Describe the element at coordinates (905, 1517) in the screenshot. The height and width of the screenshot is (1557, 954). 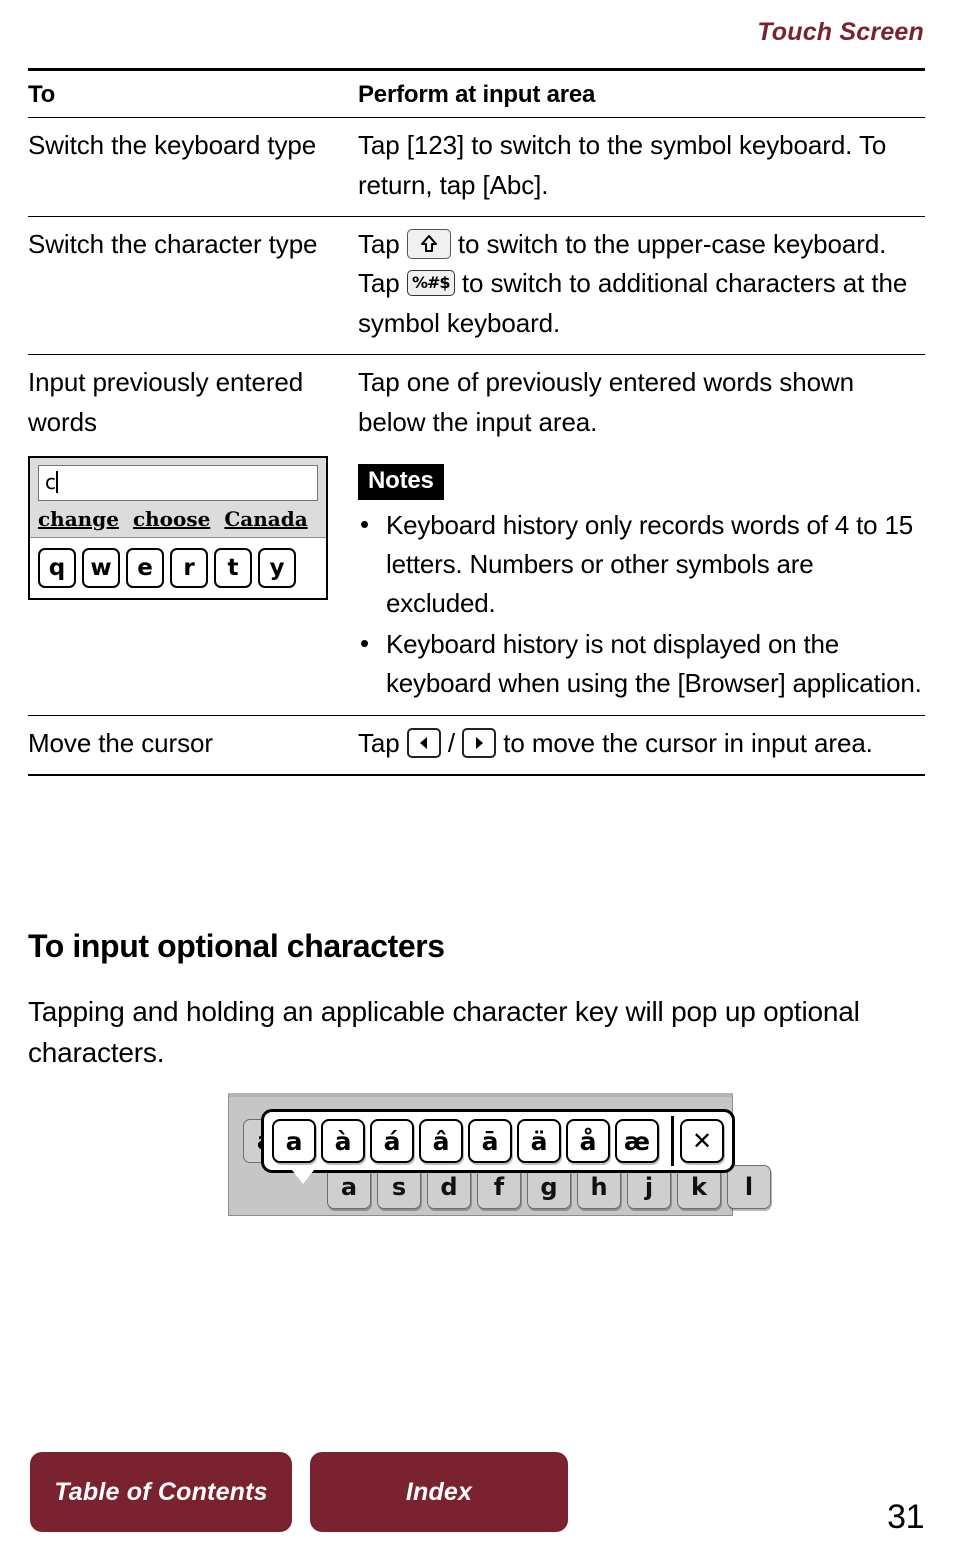
I see `page-number: 31` at that location.